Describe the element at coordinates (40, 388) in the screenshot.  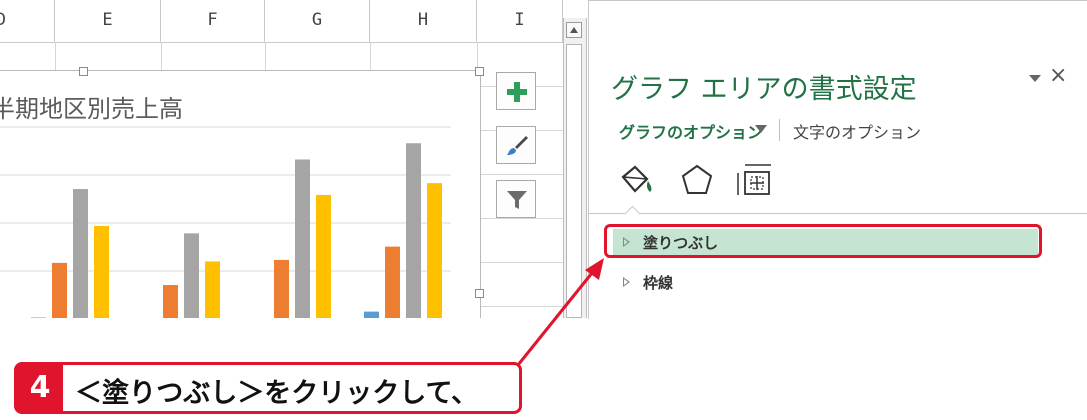
I see `step-number: 4` at that location.